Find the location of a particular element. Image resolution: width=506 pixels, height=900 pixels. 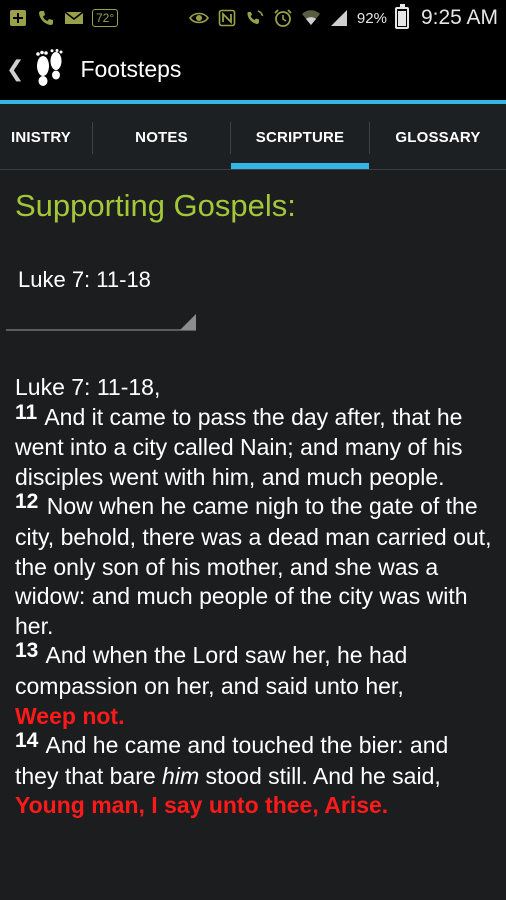

verse-number: 14 is located at coordinates (27, 741).